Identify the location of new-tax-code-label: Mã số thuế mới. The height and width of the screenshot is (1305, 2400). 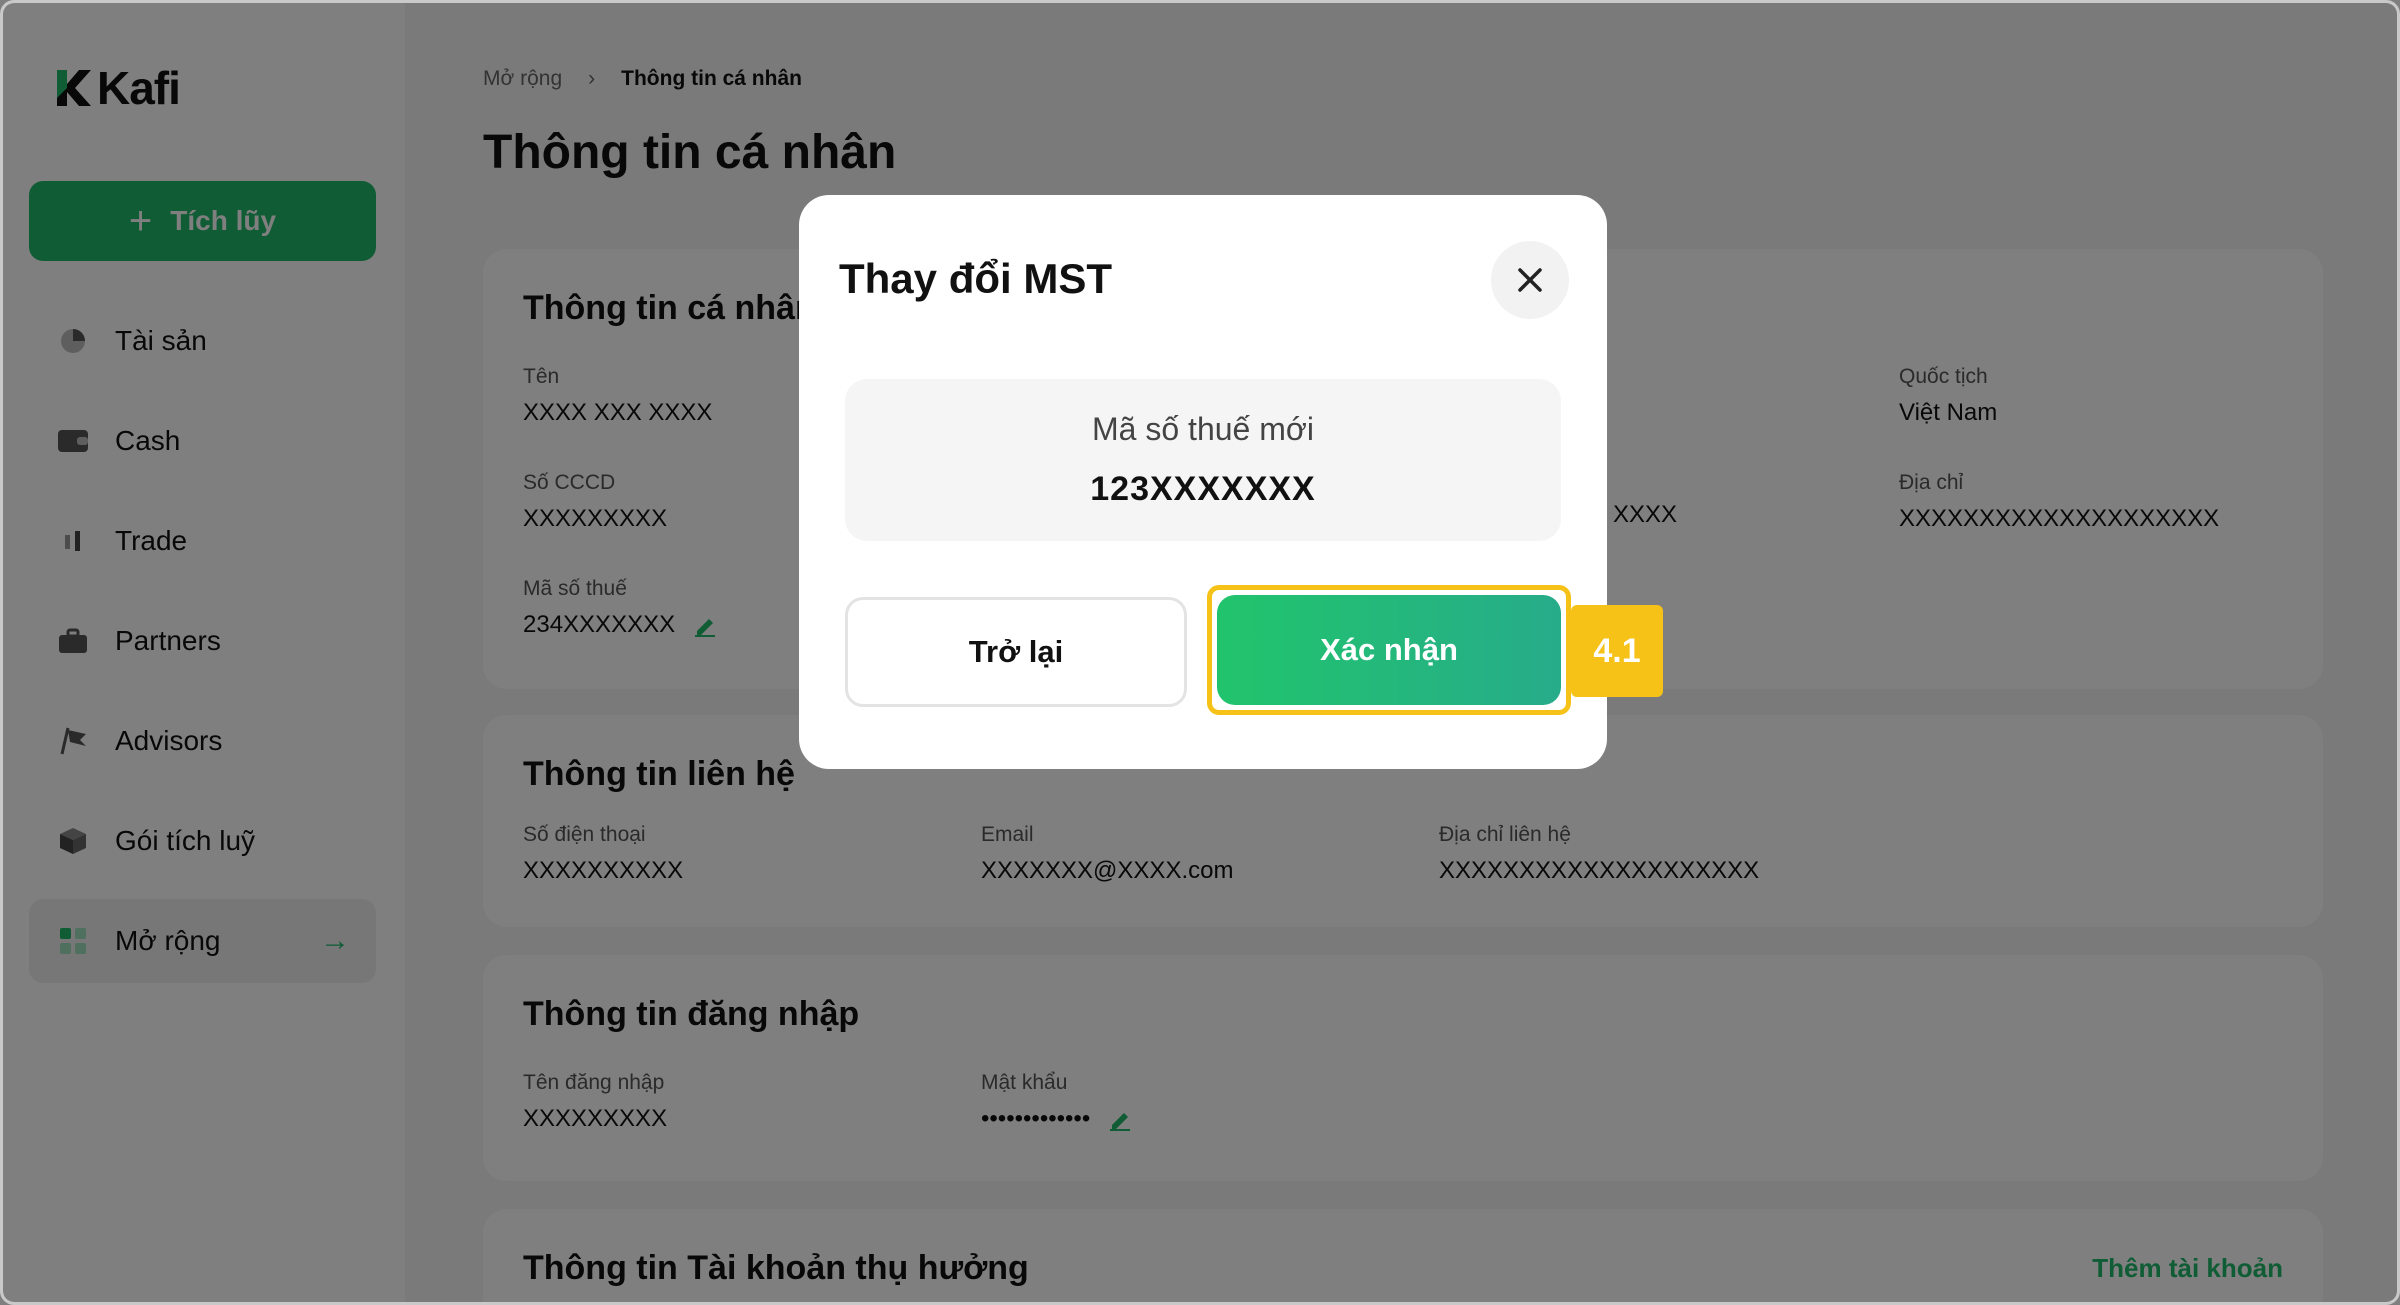
(1203, 429).